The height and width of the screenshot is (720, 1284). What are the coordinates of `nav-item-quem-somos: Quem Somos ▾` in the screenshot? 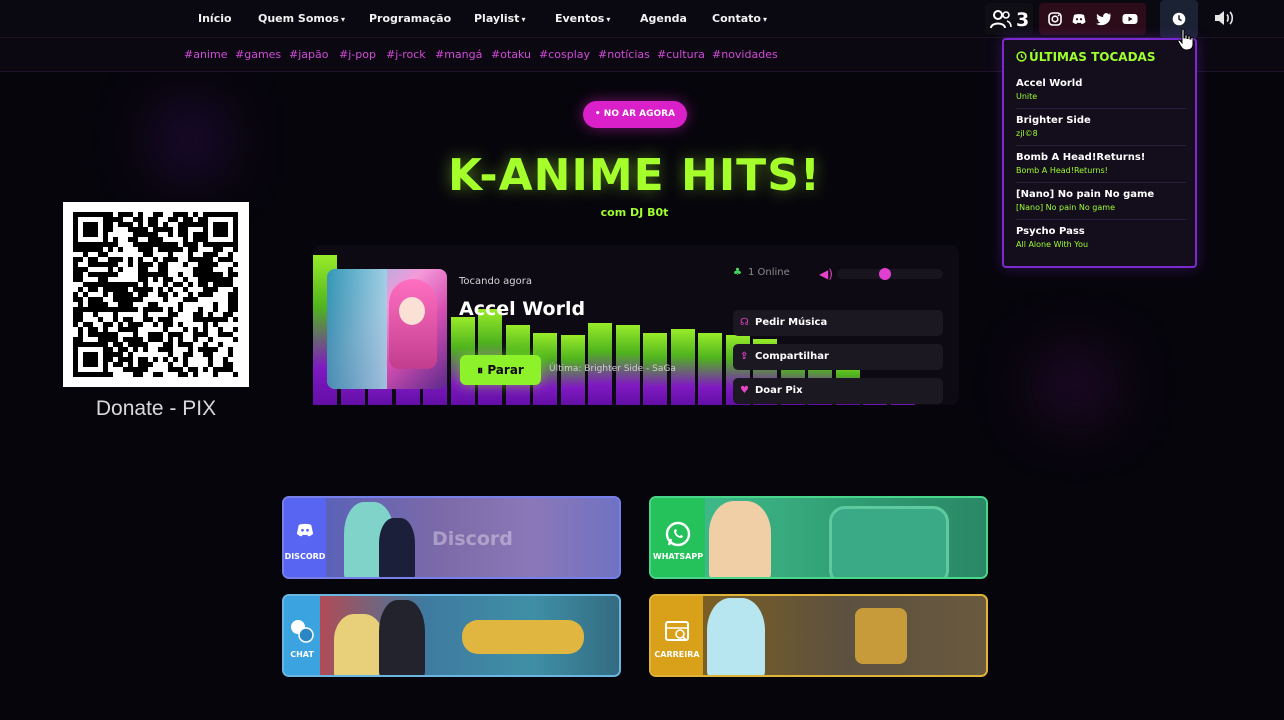 It's located at (301, 18).